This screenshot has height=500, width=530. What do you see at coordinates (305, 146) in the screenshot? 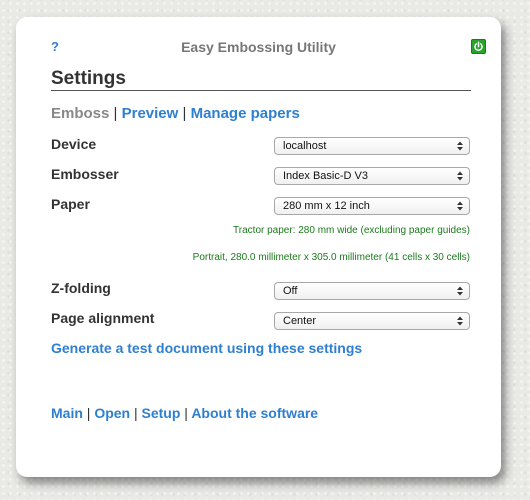
I see `device-select-value: localhost` at bounding box center [305, 146].